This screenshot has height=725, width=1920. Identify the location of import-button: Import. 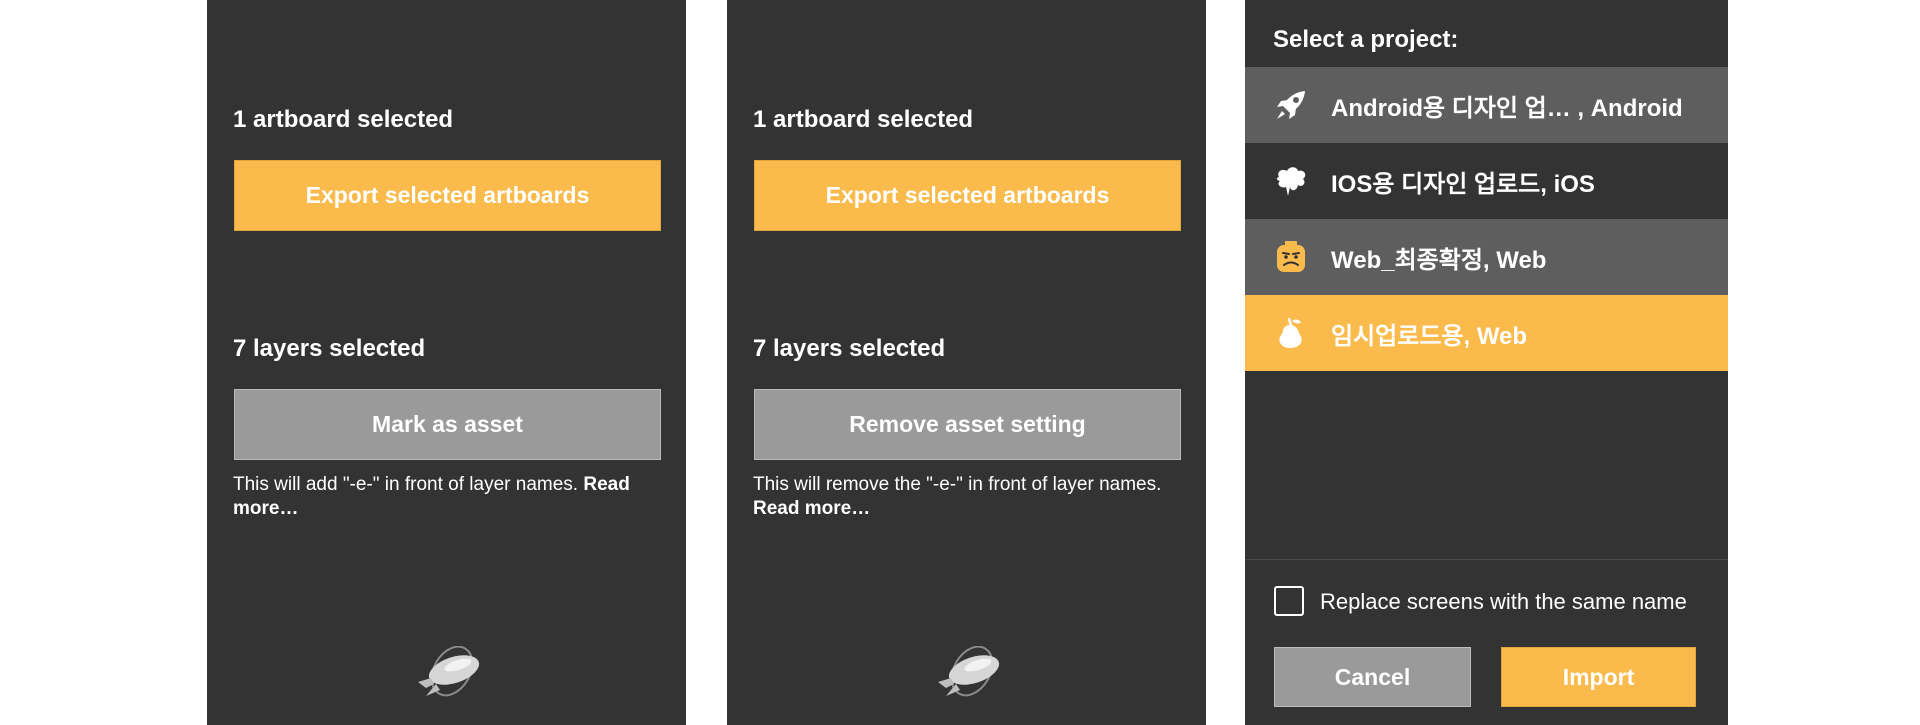
(1598, 677).